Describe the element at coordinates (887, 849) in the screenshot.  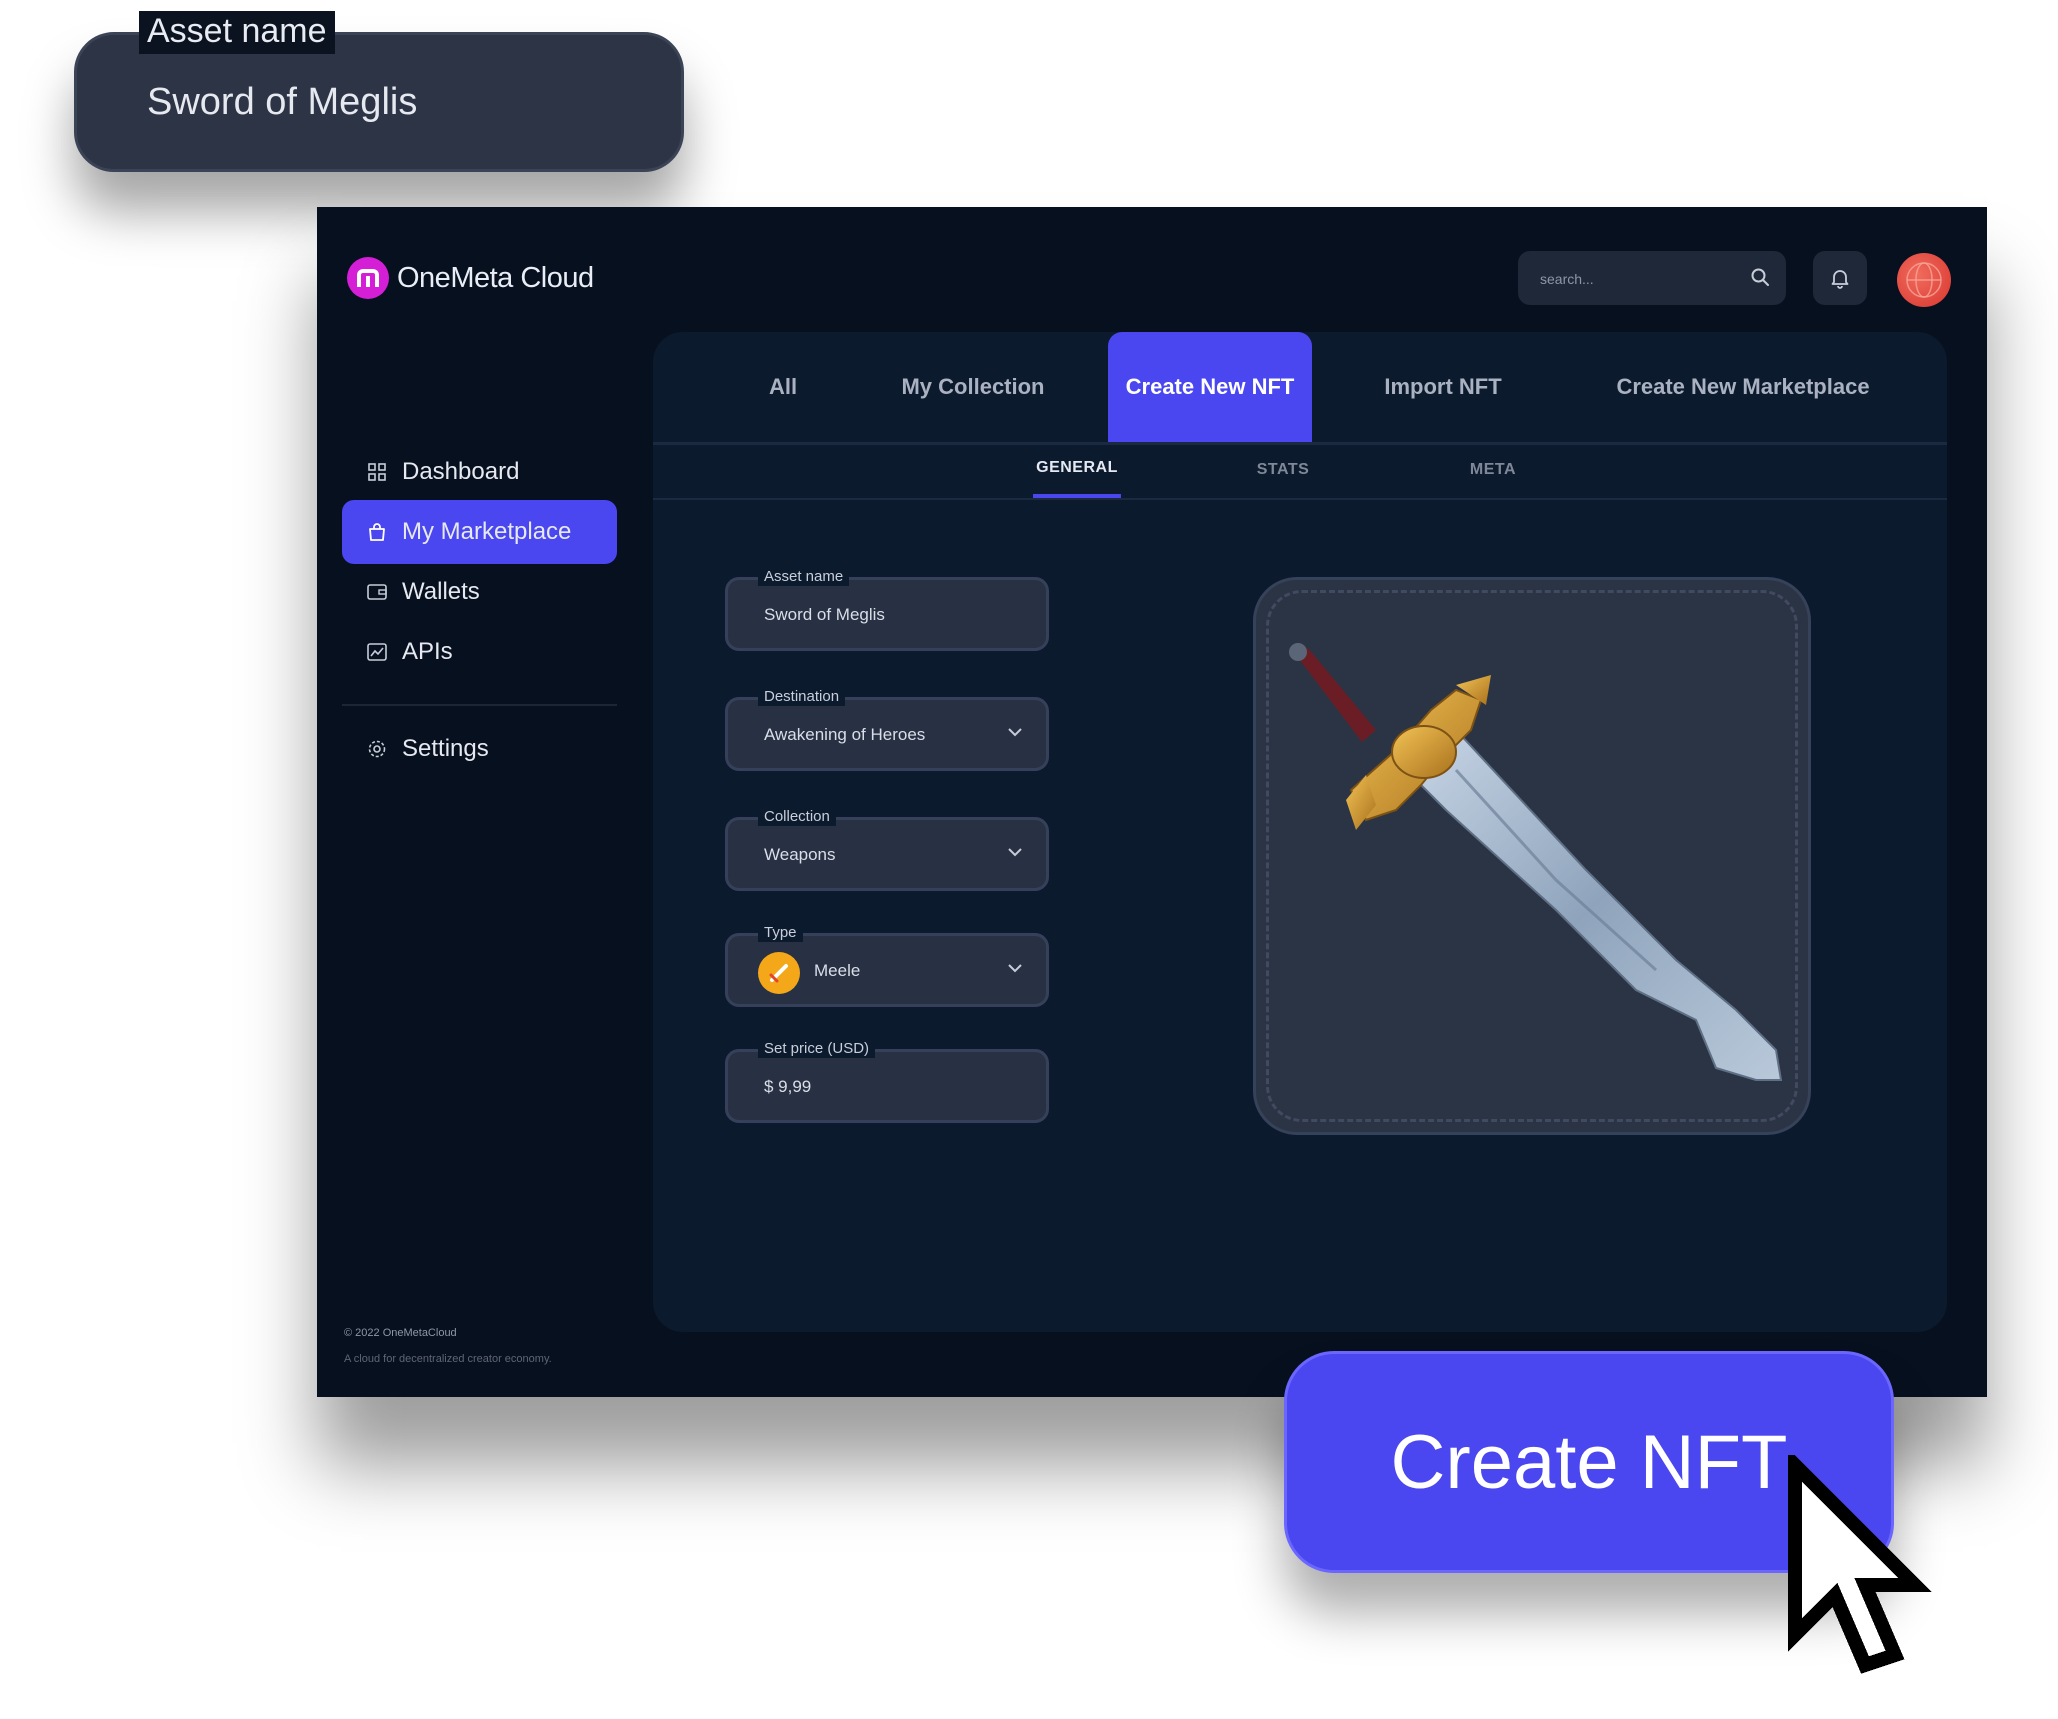
I see `collection-select: Collection Weapons` at that location.